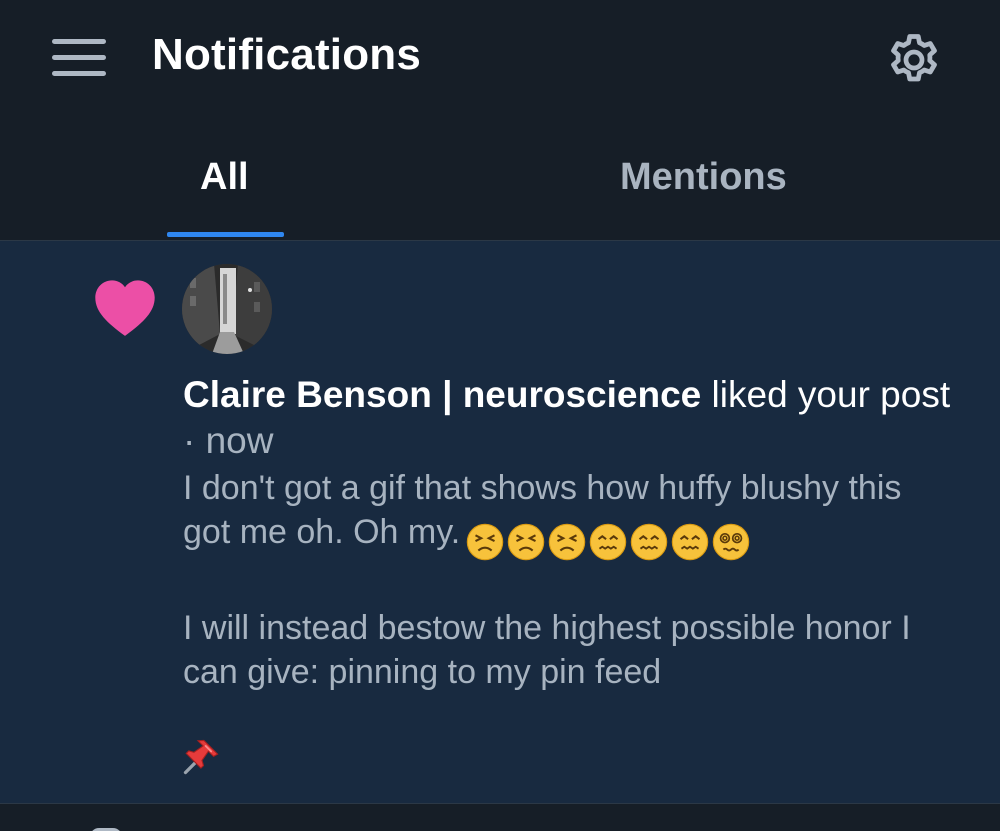  Describe the element at coordinates (201, 757) in the screenshot. I see `pushpin-icon` at that location.